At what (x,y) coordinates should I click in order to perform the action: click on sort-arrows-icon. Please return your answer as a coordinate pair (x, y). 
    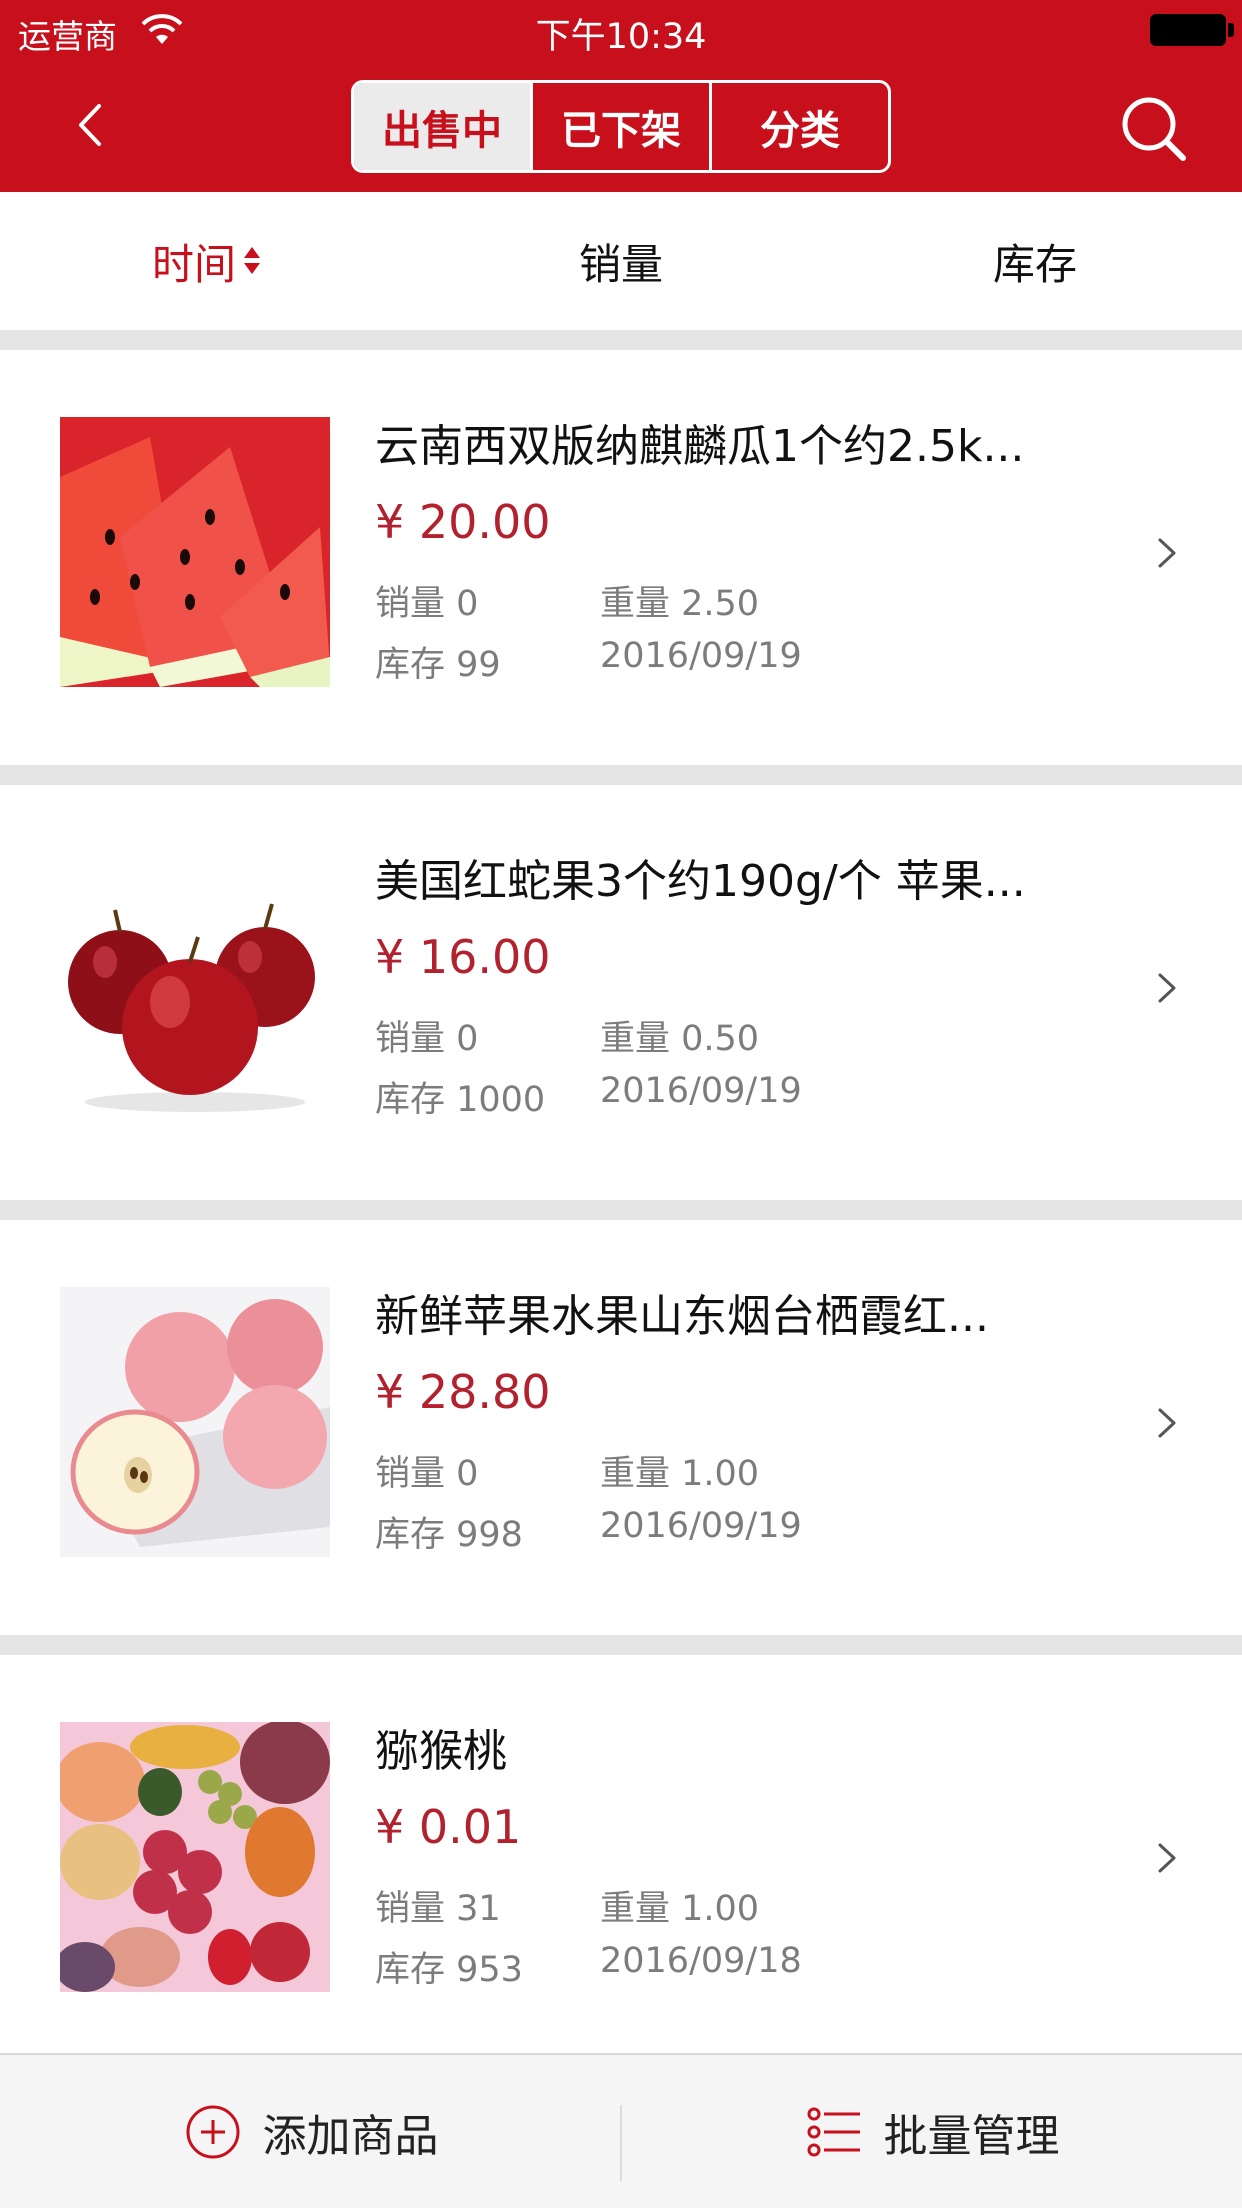
    Looking at the image, I should click on (253, 261).